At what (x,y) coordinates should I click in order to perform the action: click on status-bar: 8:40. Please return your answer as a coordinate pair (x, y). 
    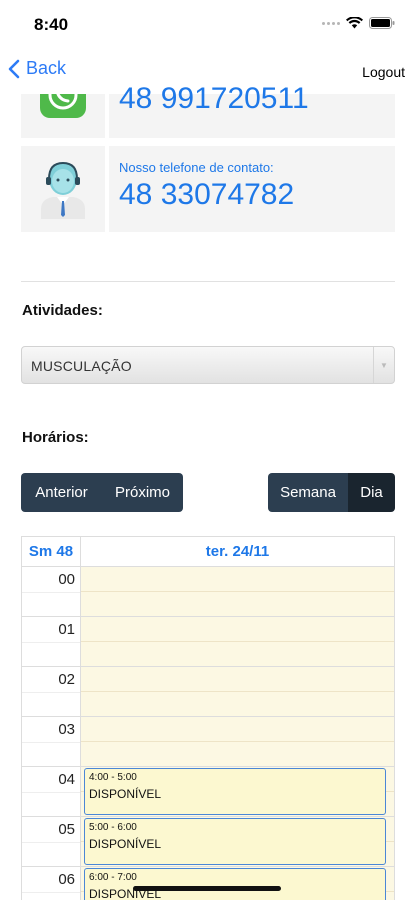
    Looking at the image, I should click on (207, 24).